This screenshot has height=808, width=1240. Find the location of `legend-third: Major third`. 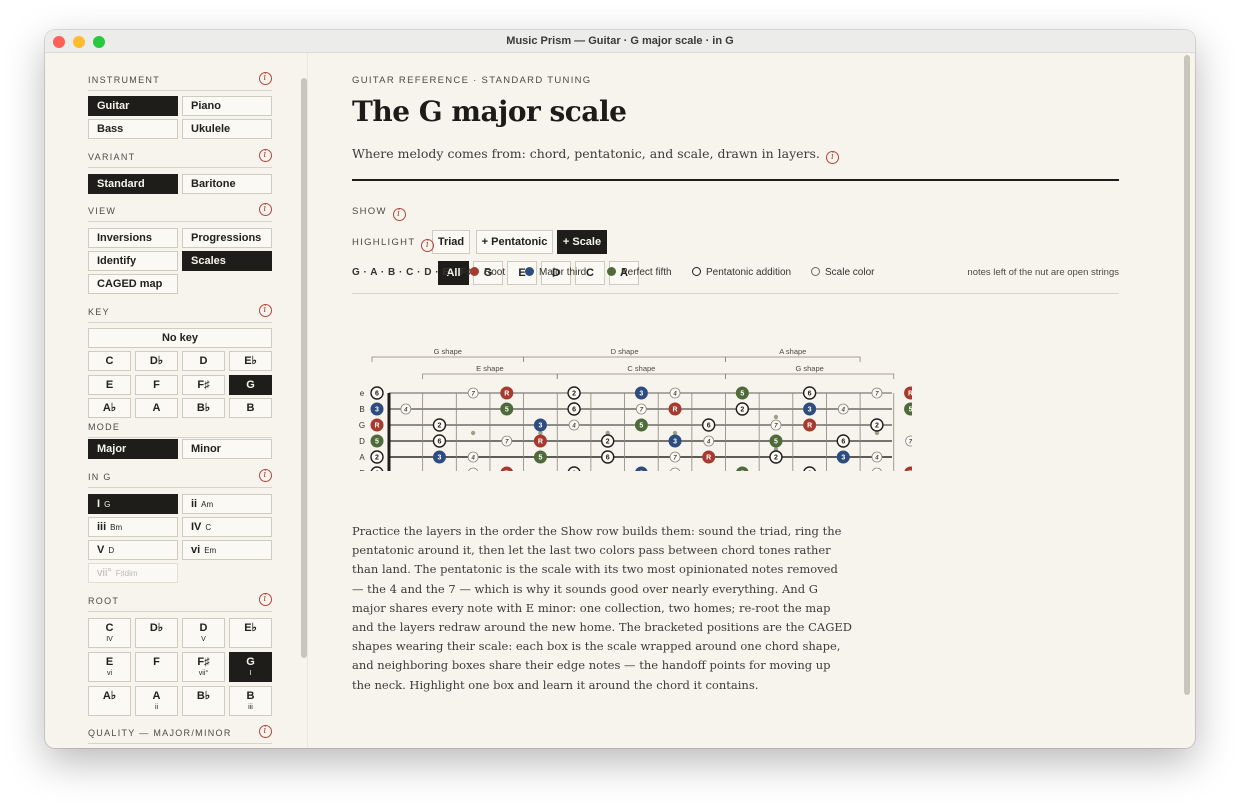

legend-third: Major third is located at coordinates (555, 272).